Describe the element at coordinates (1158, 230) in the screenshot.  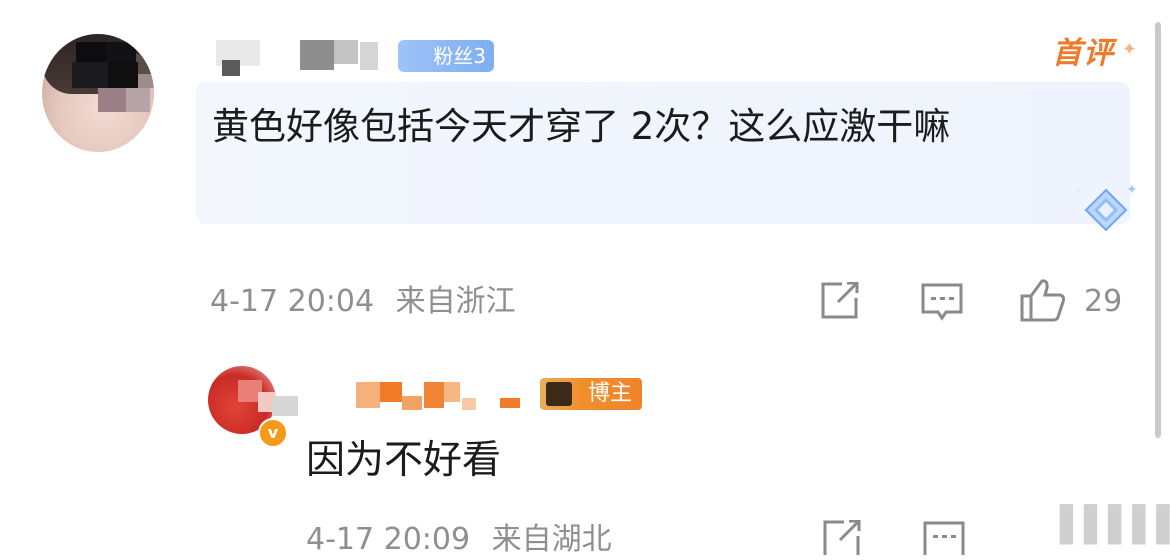
I see `scrollbar` at that location.